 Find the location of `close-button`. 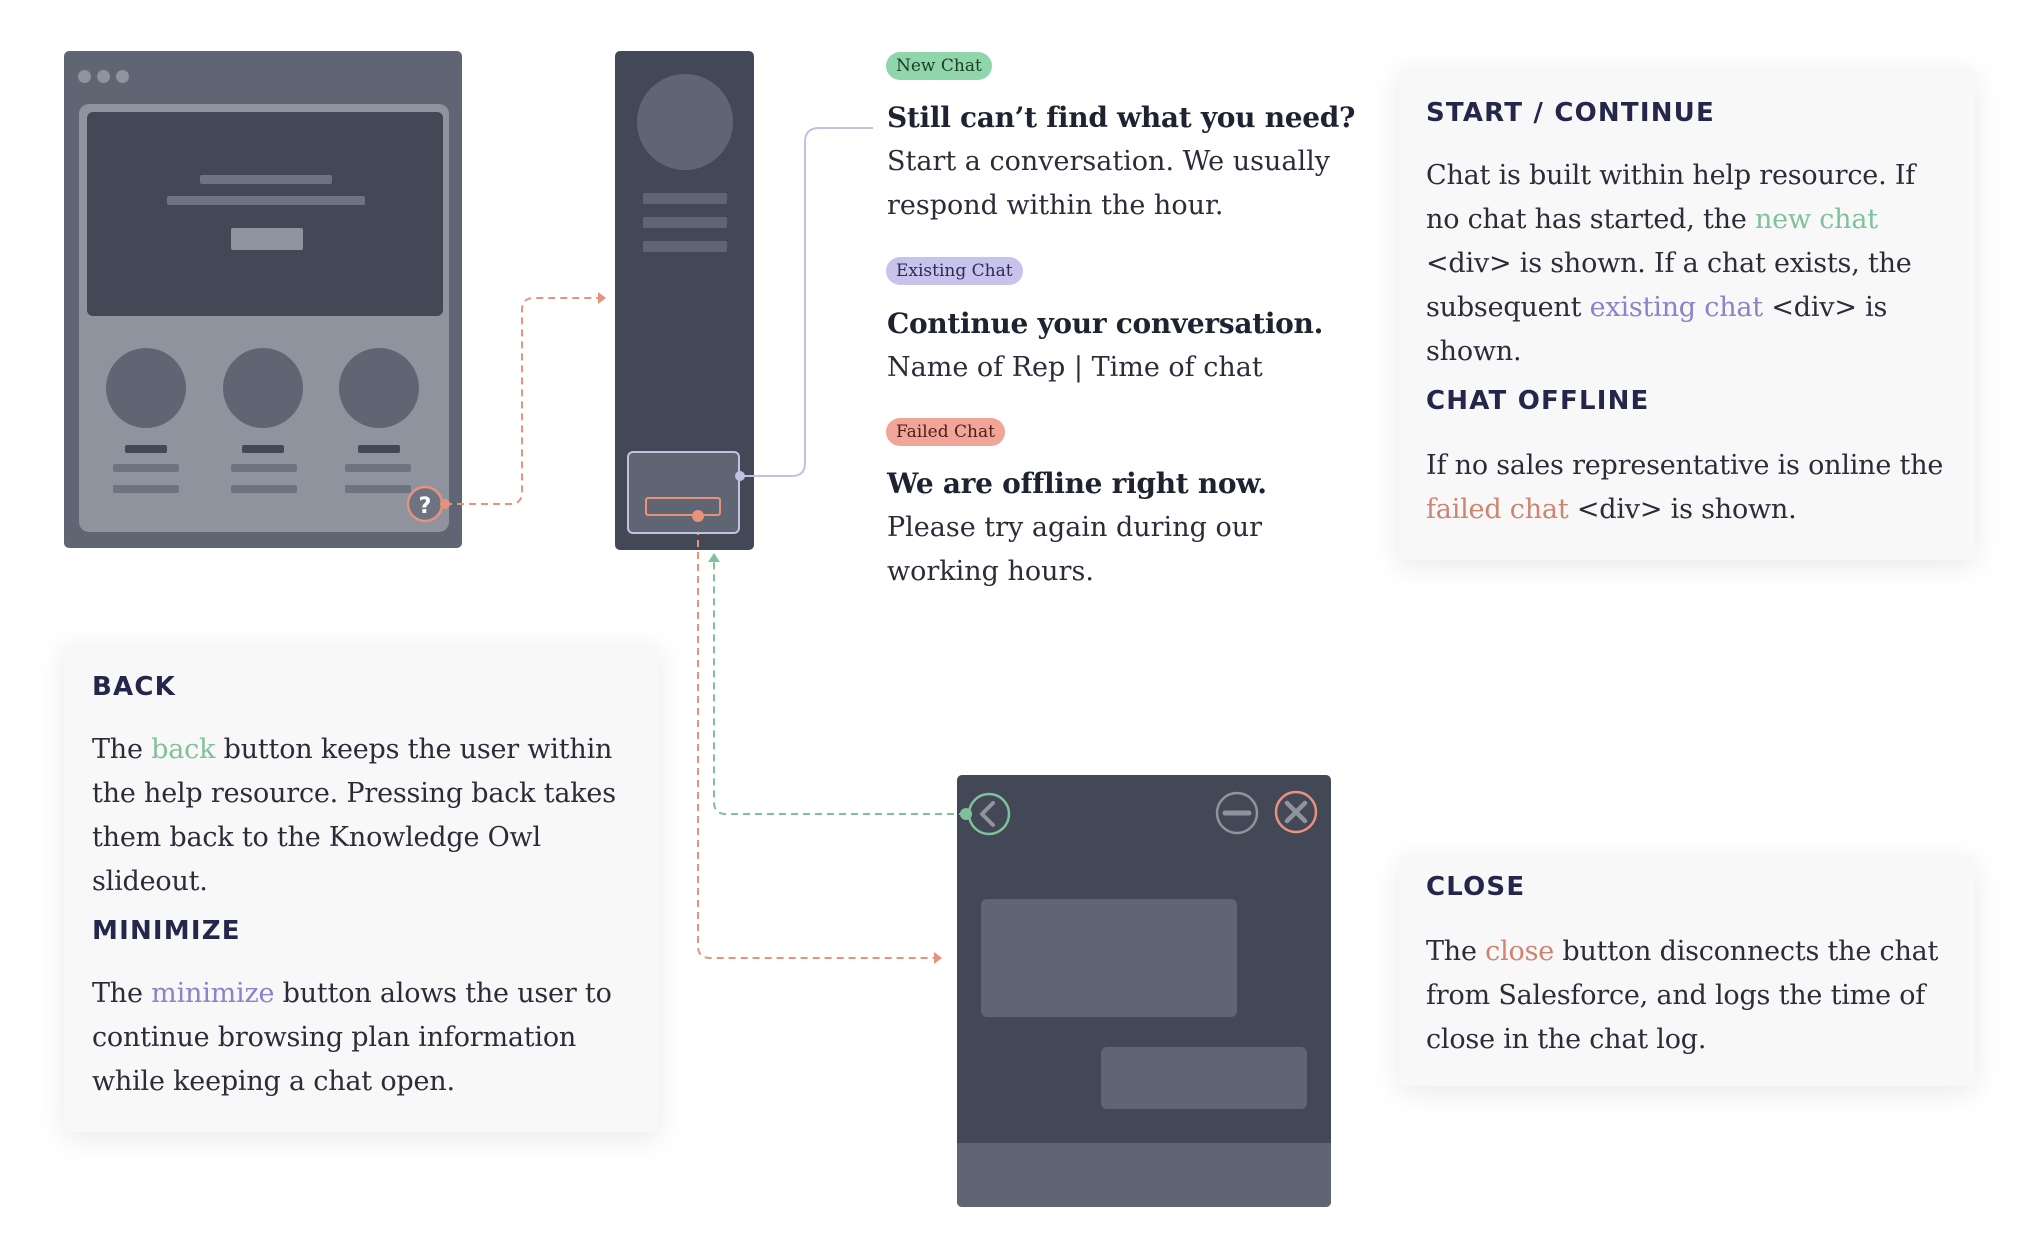

close-button is located at coordinates (1296, 812).